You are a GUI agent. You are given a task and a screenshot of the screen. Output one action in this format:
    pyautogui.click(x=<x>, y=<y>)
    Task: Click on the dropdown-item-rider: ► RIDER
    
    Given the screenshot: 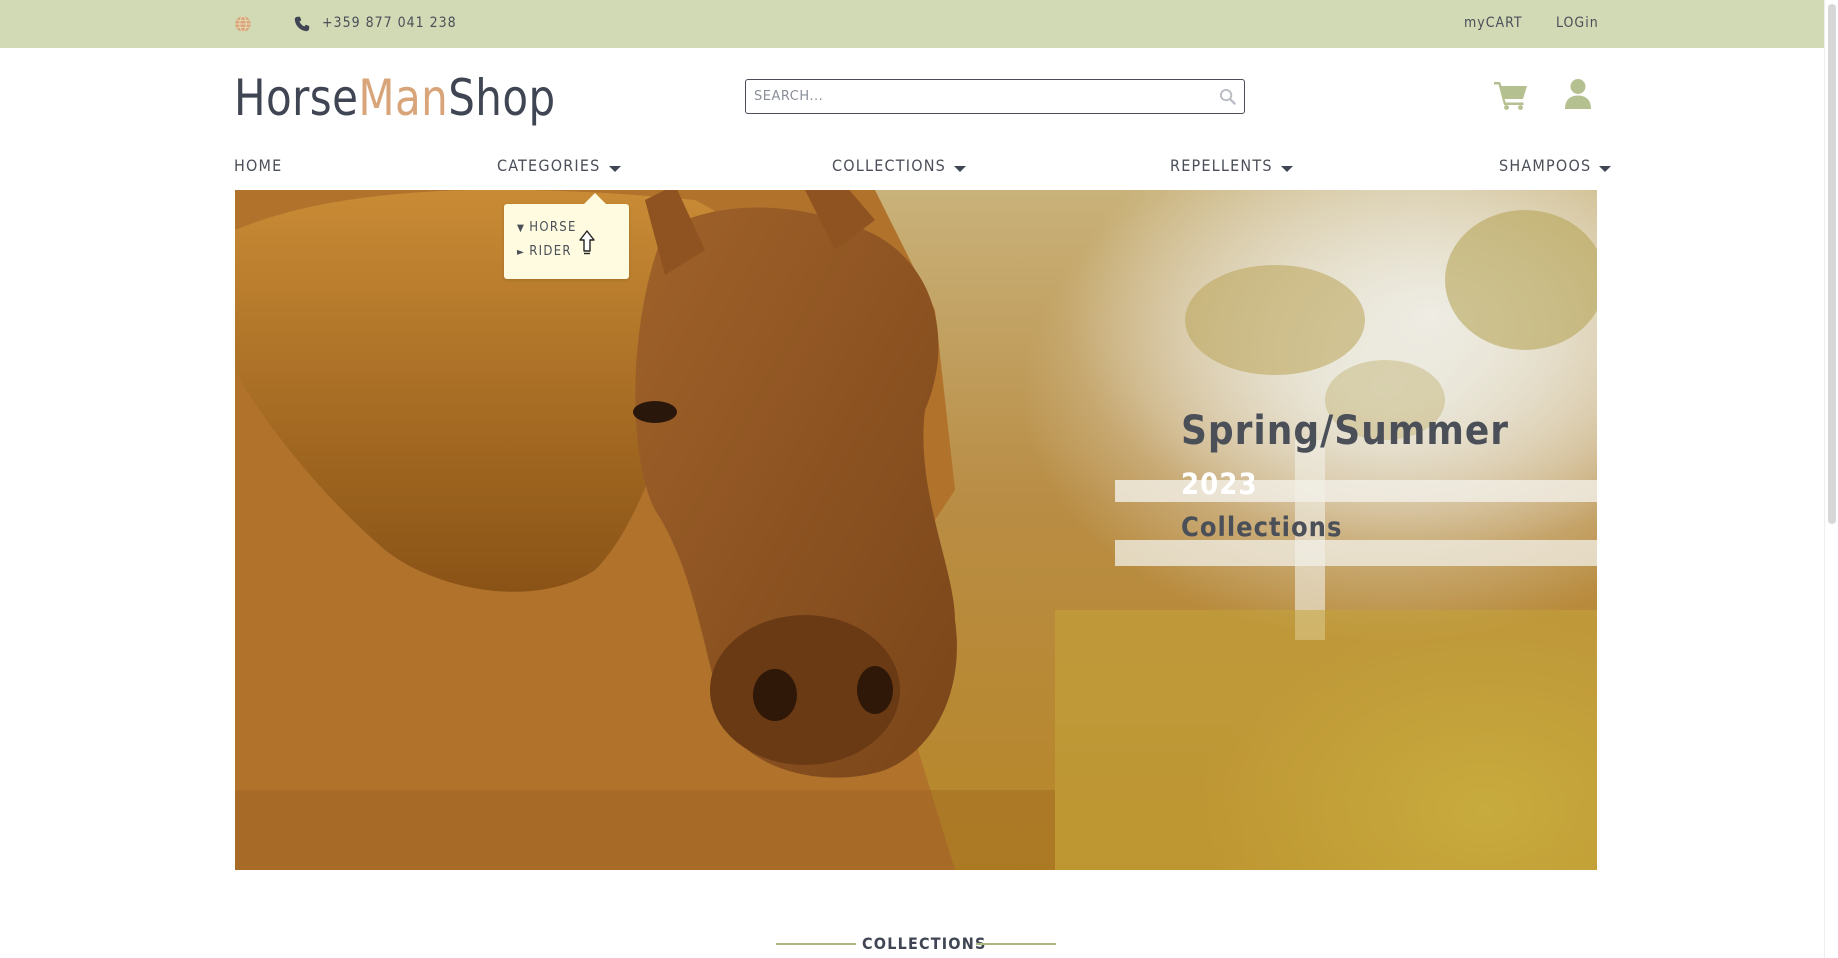 What is the action you would take?
    pyautogui.click(x=544, y=251)
    